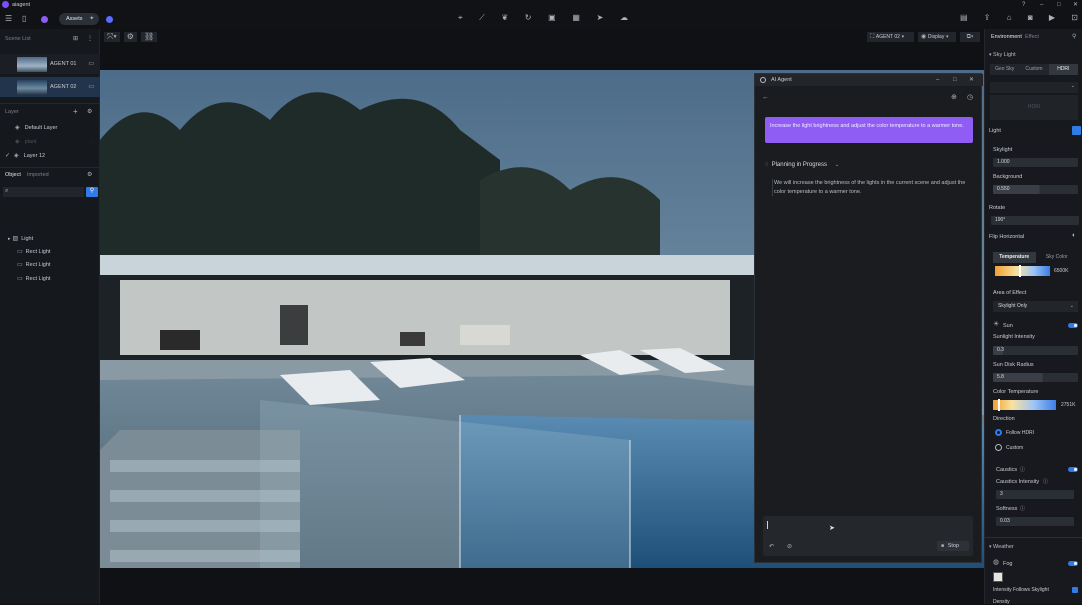 This screenshot has height=605, width=1082. I want to click on rotate-input: 190°, so click(1035, 220).